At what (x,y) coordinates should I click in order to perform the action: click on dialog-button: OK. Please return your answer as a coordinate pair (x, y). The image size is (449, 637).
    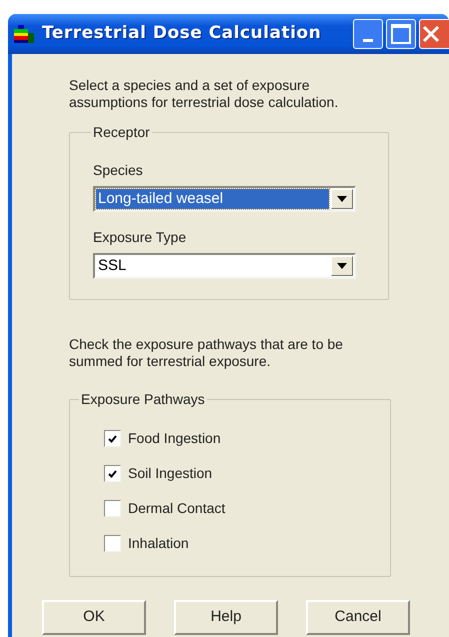
    Looking at the image, I should click on (94, 617).